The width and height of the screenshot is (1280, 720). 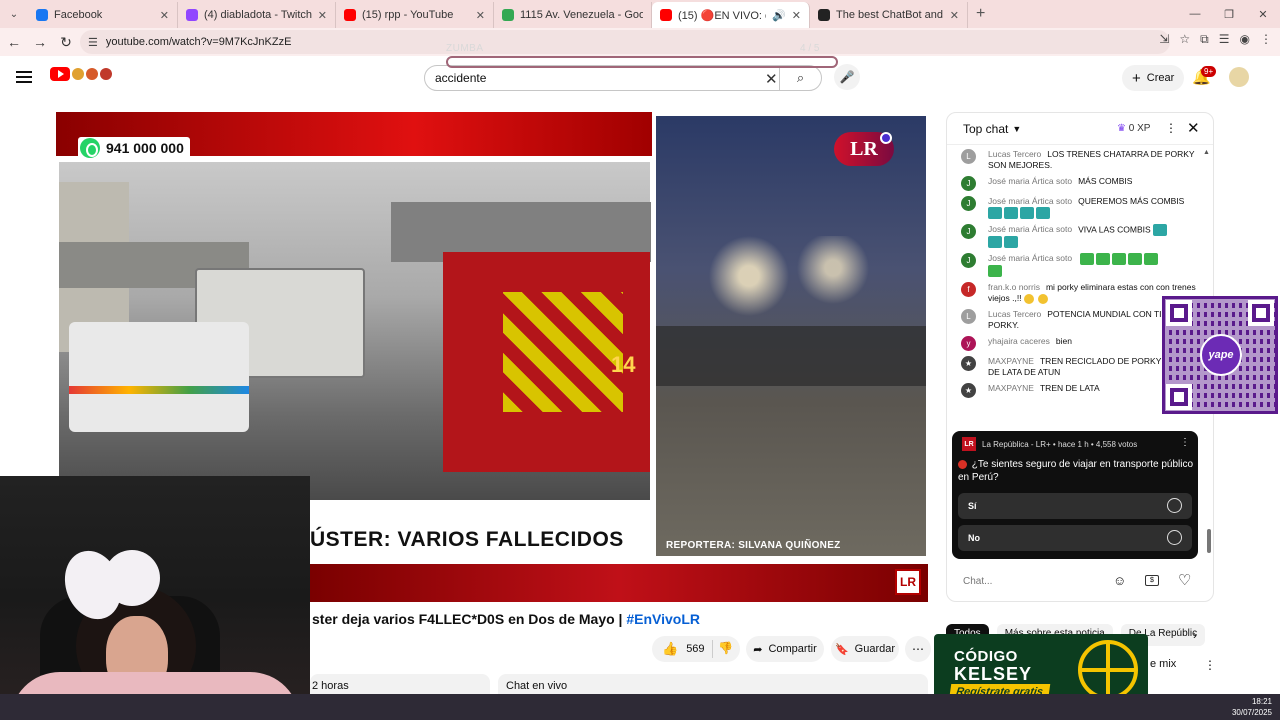 I want to click on tab-live-stream: (15) 🔴EN VIVO: choque d 🔊 ✕, so click(x=731, y=15).